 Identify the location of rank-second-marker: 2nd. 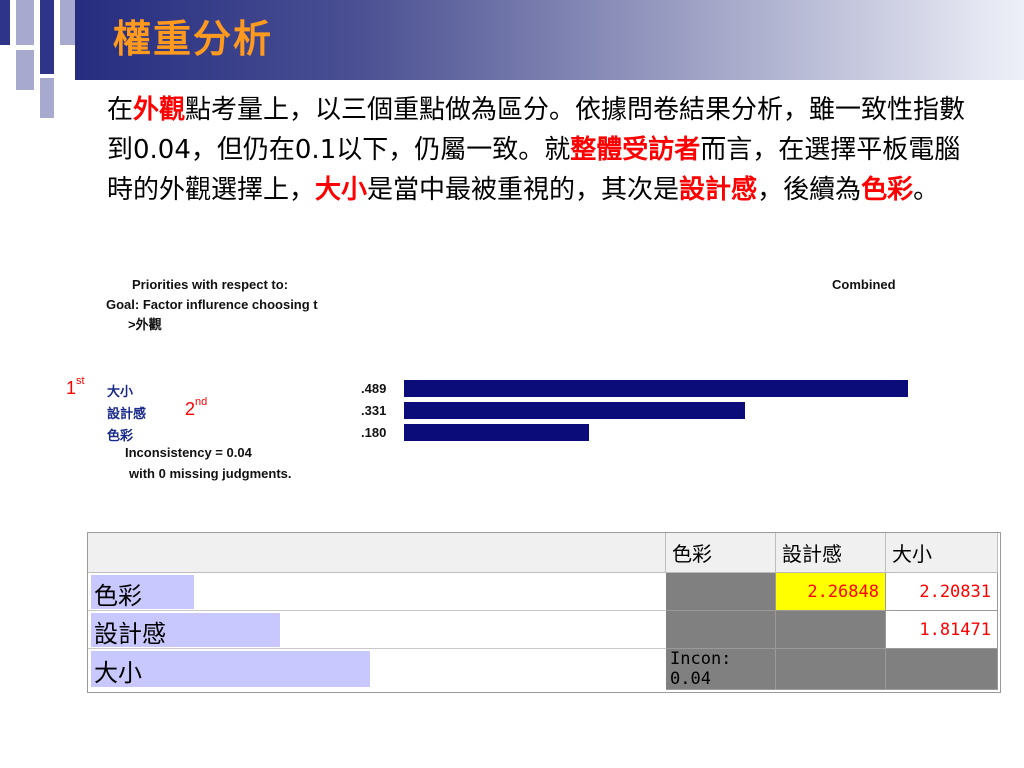
(196, 408).